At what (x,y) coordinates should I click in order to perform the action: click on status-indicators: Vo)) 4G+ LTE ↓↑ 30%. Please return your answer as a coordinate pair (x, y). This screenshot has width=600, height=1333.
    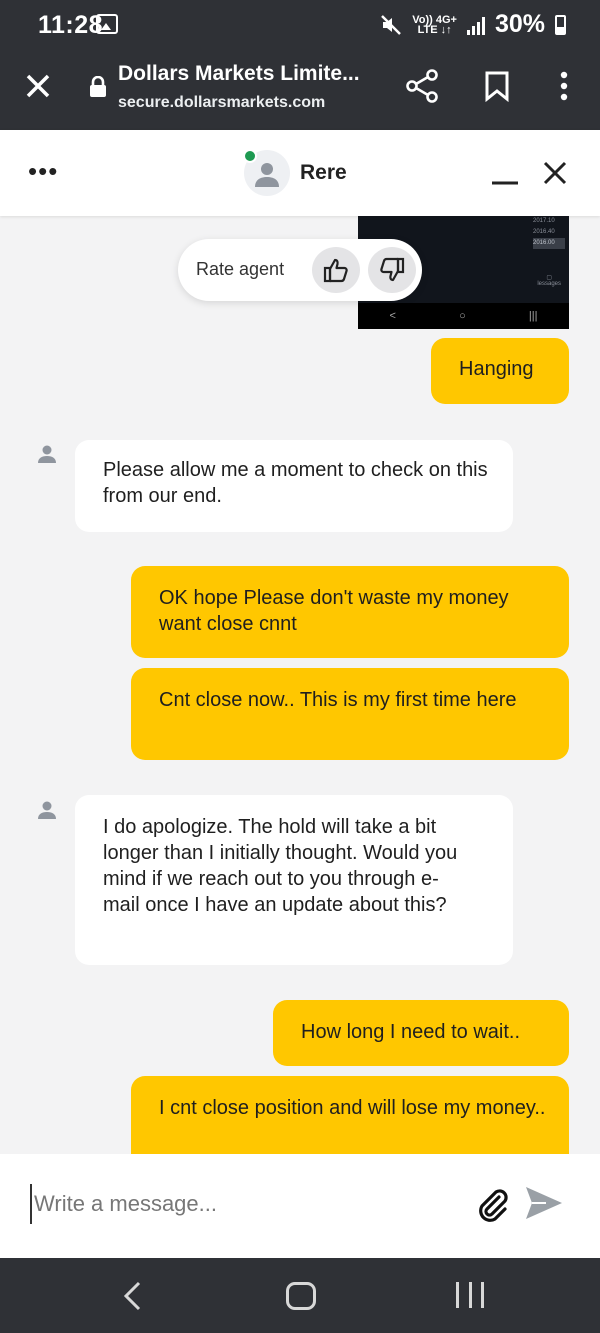
    Looking at the image, I should click on (473, 24).